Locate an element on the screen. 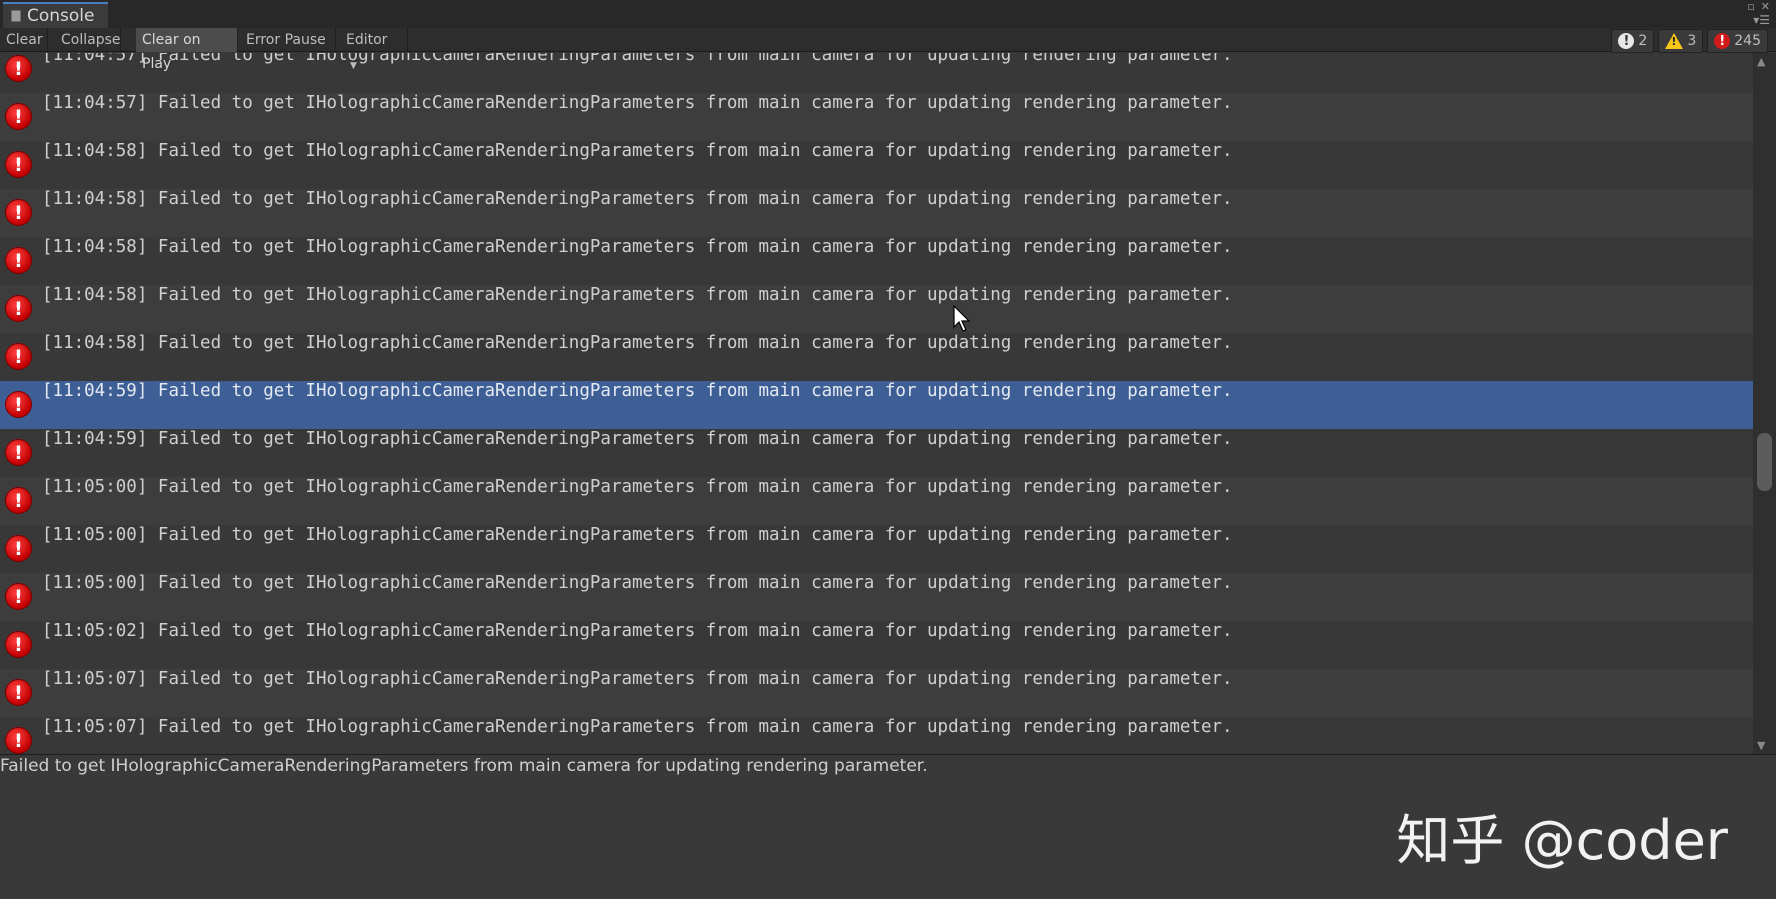 The image size is (1776, 899). tab-bar: Console ▫ ✕ ▾☰ is located at coordinates (888, 14).